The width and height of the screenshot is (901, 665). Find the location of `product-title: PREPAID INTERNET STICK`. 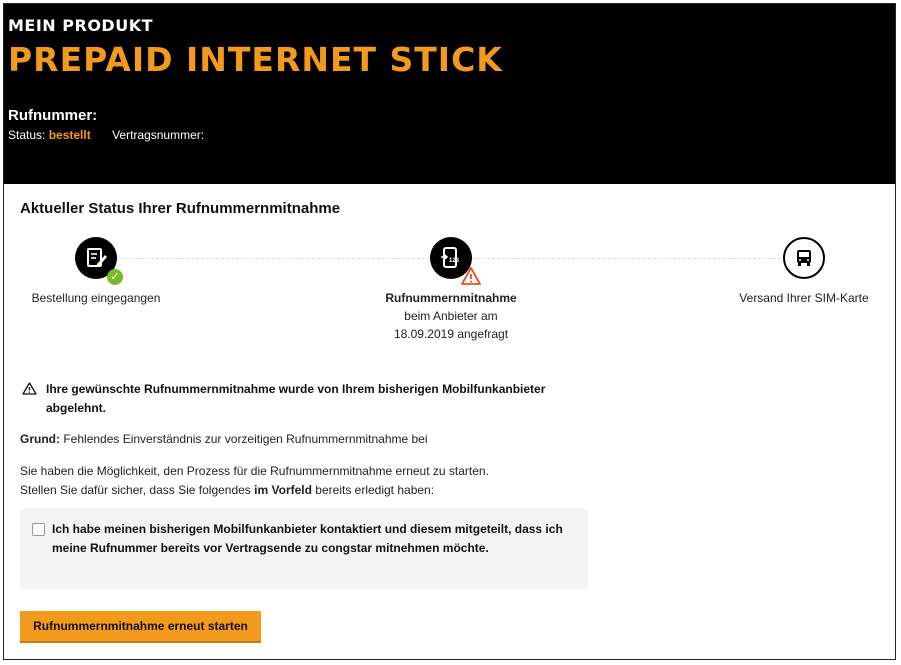

product-title: PREPAID INTERNET STICK is located at coordinates (255, 59).